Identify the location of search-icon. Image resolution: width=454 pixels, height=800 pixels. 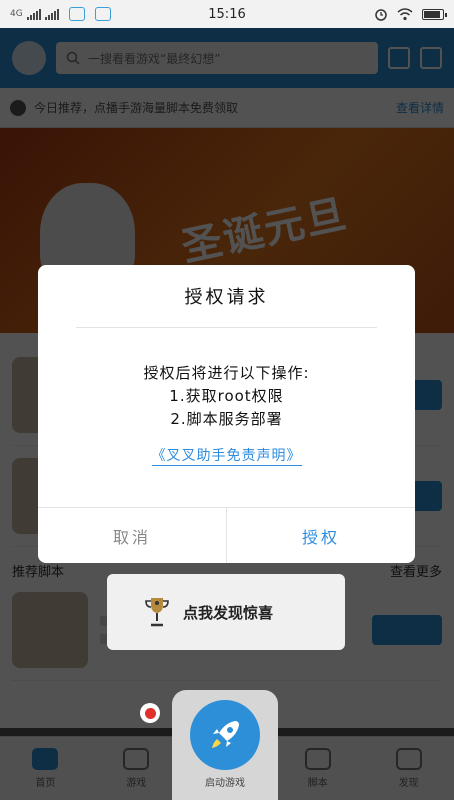
(73, 58).